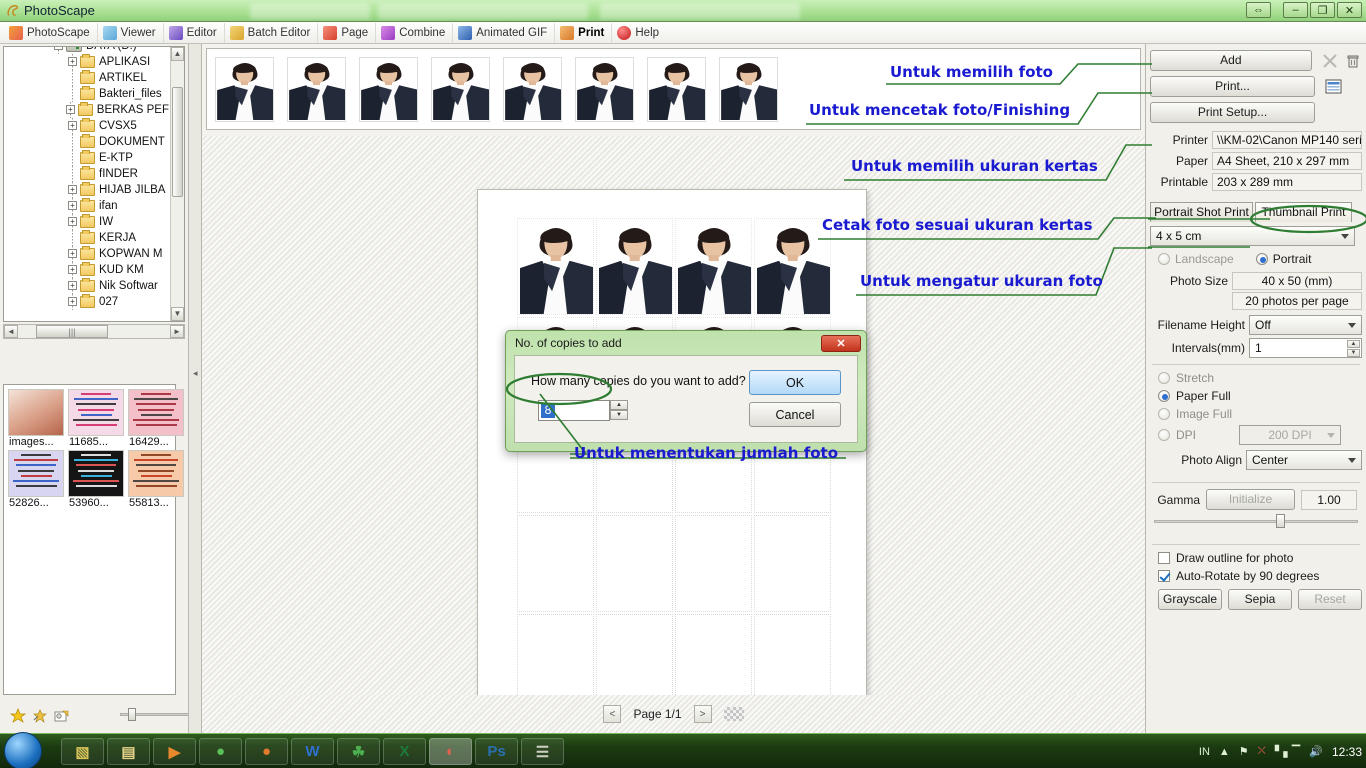  What do you see at coordinates (1330, 599) in the screenshot?
I see `reset-button: Reset` at bounding box center [1330, 599].